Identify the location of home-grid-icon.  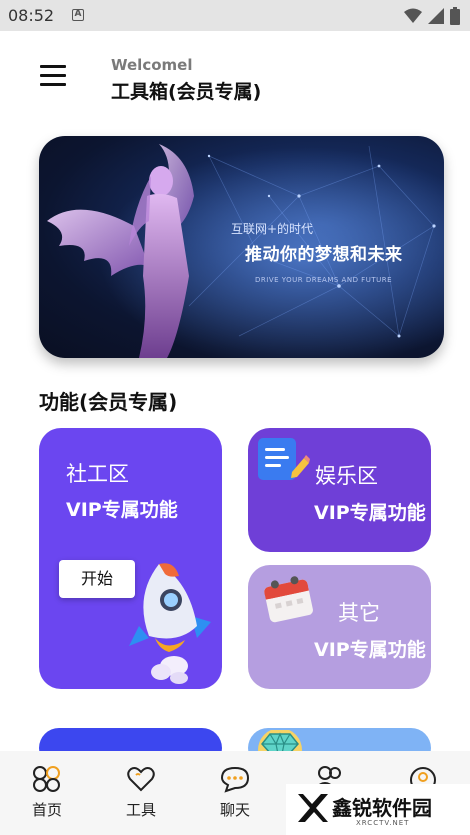
(46, 779).